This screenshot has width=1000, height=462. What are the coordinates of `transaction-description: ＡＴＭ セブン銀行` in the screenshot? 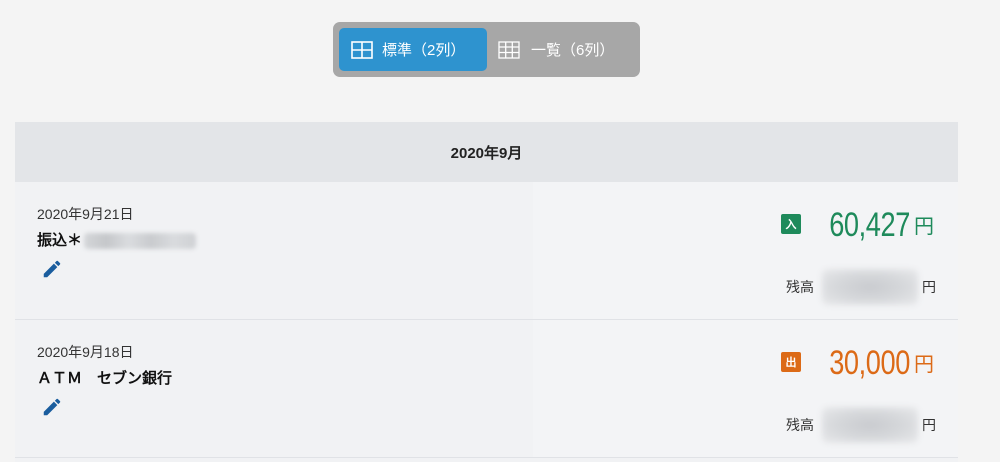 It's located at (105, 378).